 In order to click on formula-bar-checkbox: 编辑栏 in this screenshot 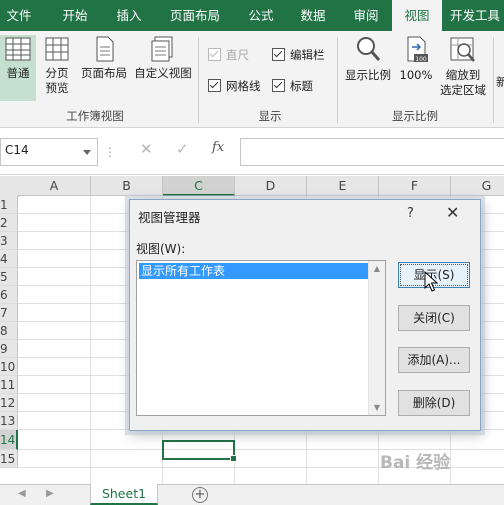, I will do `click(298, 55)`.